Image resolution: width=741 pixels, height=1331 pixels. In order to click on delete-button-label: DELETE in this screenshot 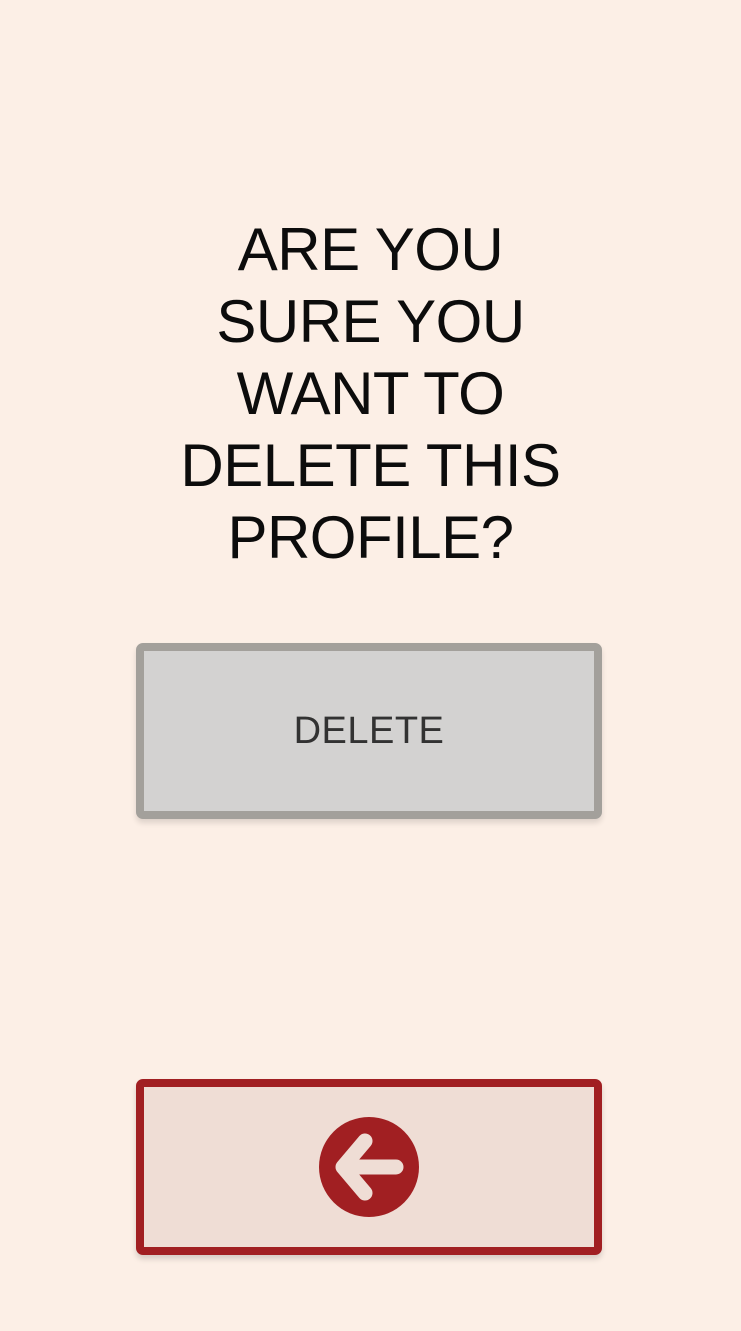, I will do `click(369, 730)`.